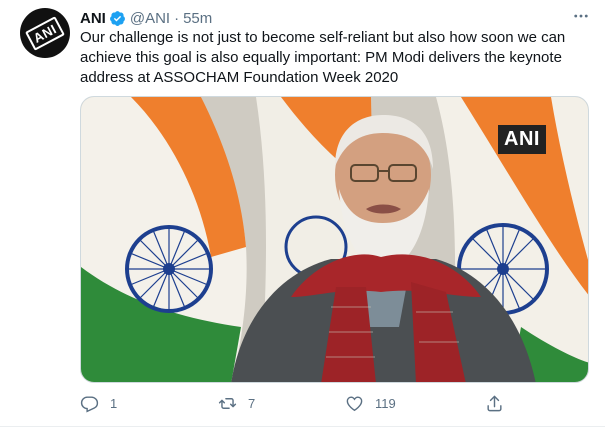  What do you see at coordinates (295, 403) in the screenshot?
I see `action-bar: 1 7 119` at bounding box center [295, 403].